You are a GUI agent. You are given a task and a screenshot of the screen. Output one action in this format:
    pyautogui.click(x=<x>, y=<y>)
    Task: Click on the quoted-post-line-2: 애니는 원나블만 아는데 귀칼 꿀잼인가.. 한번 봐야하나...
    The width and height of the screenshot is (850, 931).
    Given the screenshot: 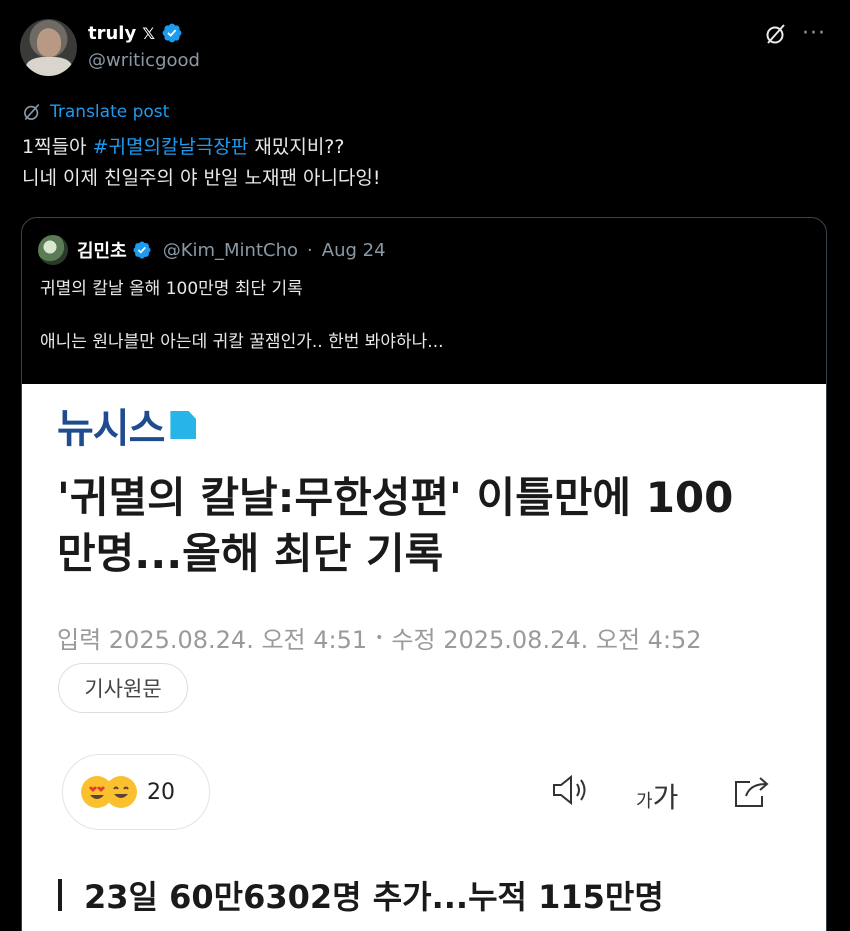 What is the action you would take?
    pyautogui.click(x=242, y=342)
    